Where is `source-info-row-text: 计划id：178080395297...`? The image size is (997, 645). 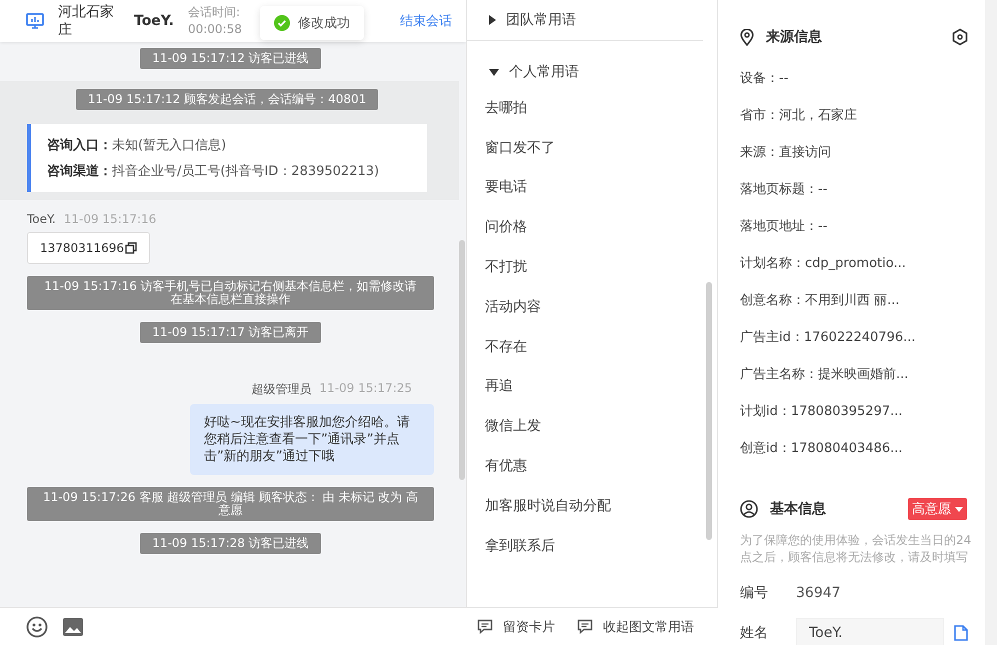 source-info-row-text: 计划id：178080395297... is located at coordinates (822, 411).